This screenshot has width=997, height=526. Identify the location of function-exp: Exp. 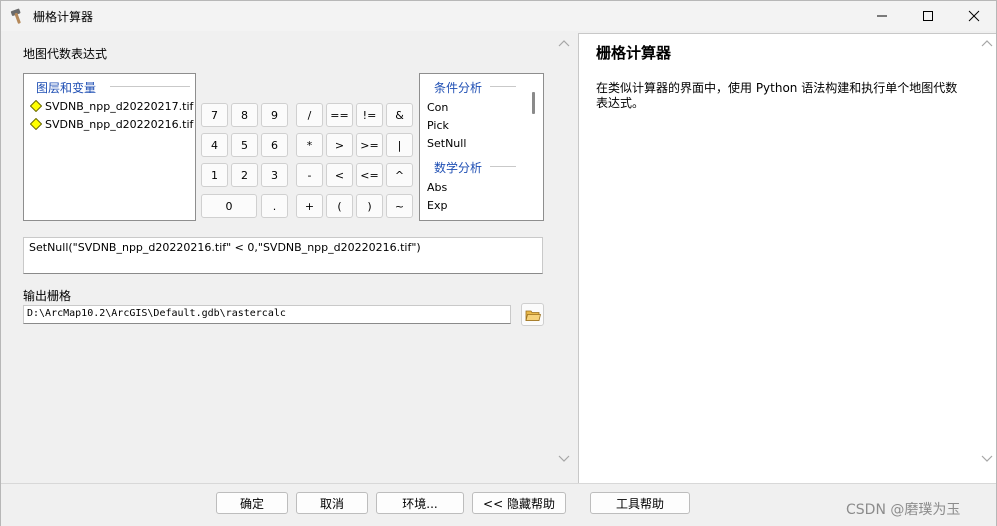
(437, 205).